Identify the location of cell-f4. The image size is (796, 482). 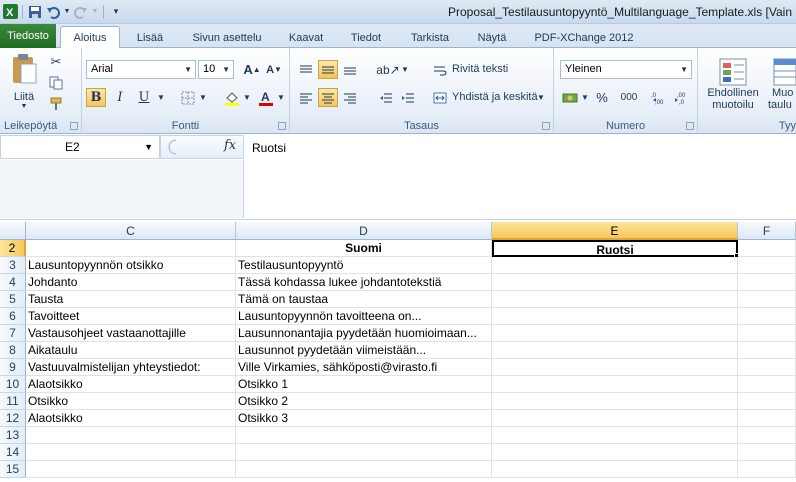
(767, 282).